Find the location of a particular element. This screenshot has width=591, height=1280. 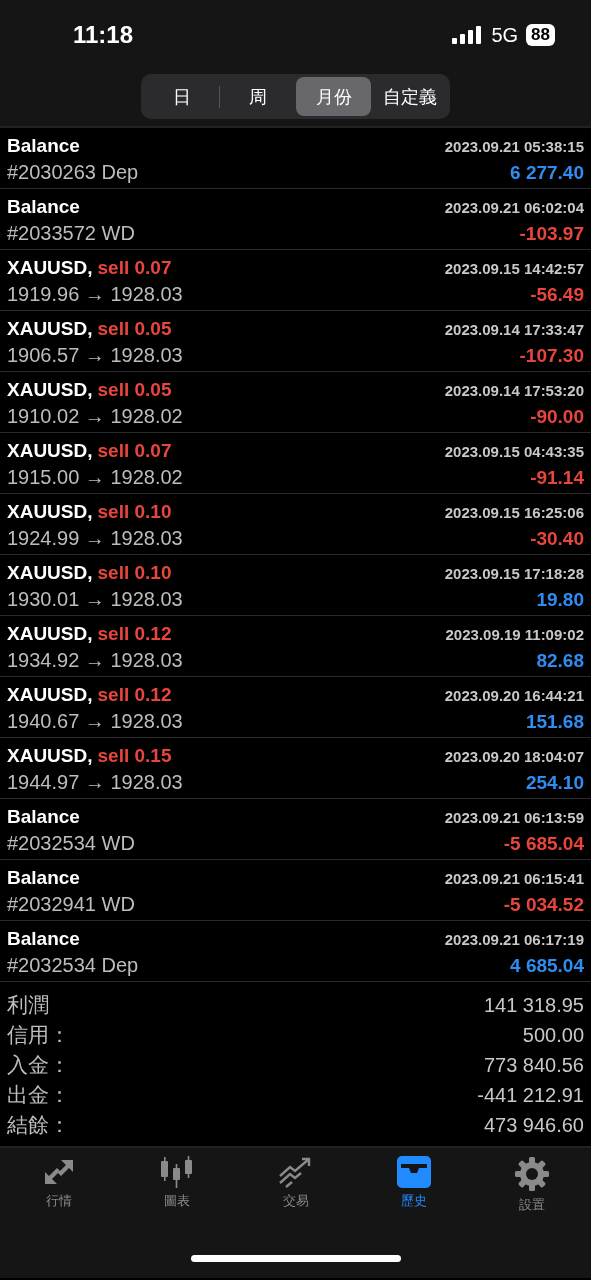

summary-value: 773 840.56 is located at coordinates (533, 1065).